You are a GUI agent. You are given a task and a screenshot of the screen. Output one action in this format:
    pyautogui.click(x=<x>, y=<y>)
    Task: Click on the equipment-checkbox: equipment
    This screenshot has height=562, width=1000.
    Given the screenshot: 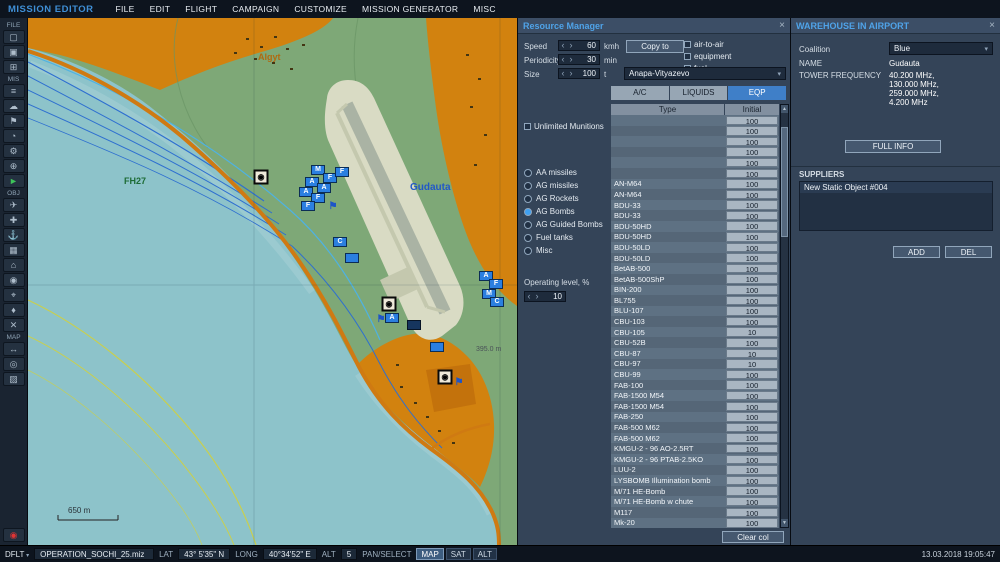 What is the action you would take?
    pyautogui.click(x=736, y=56)
    